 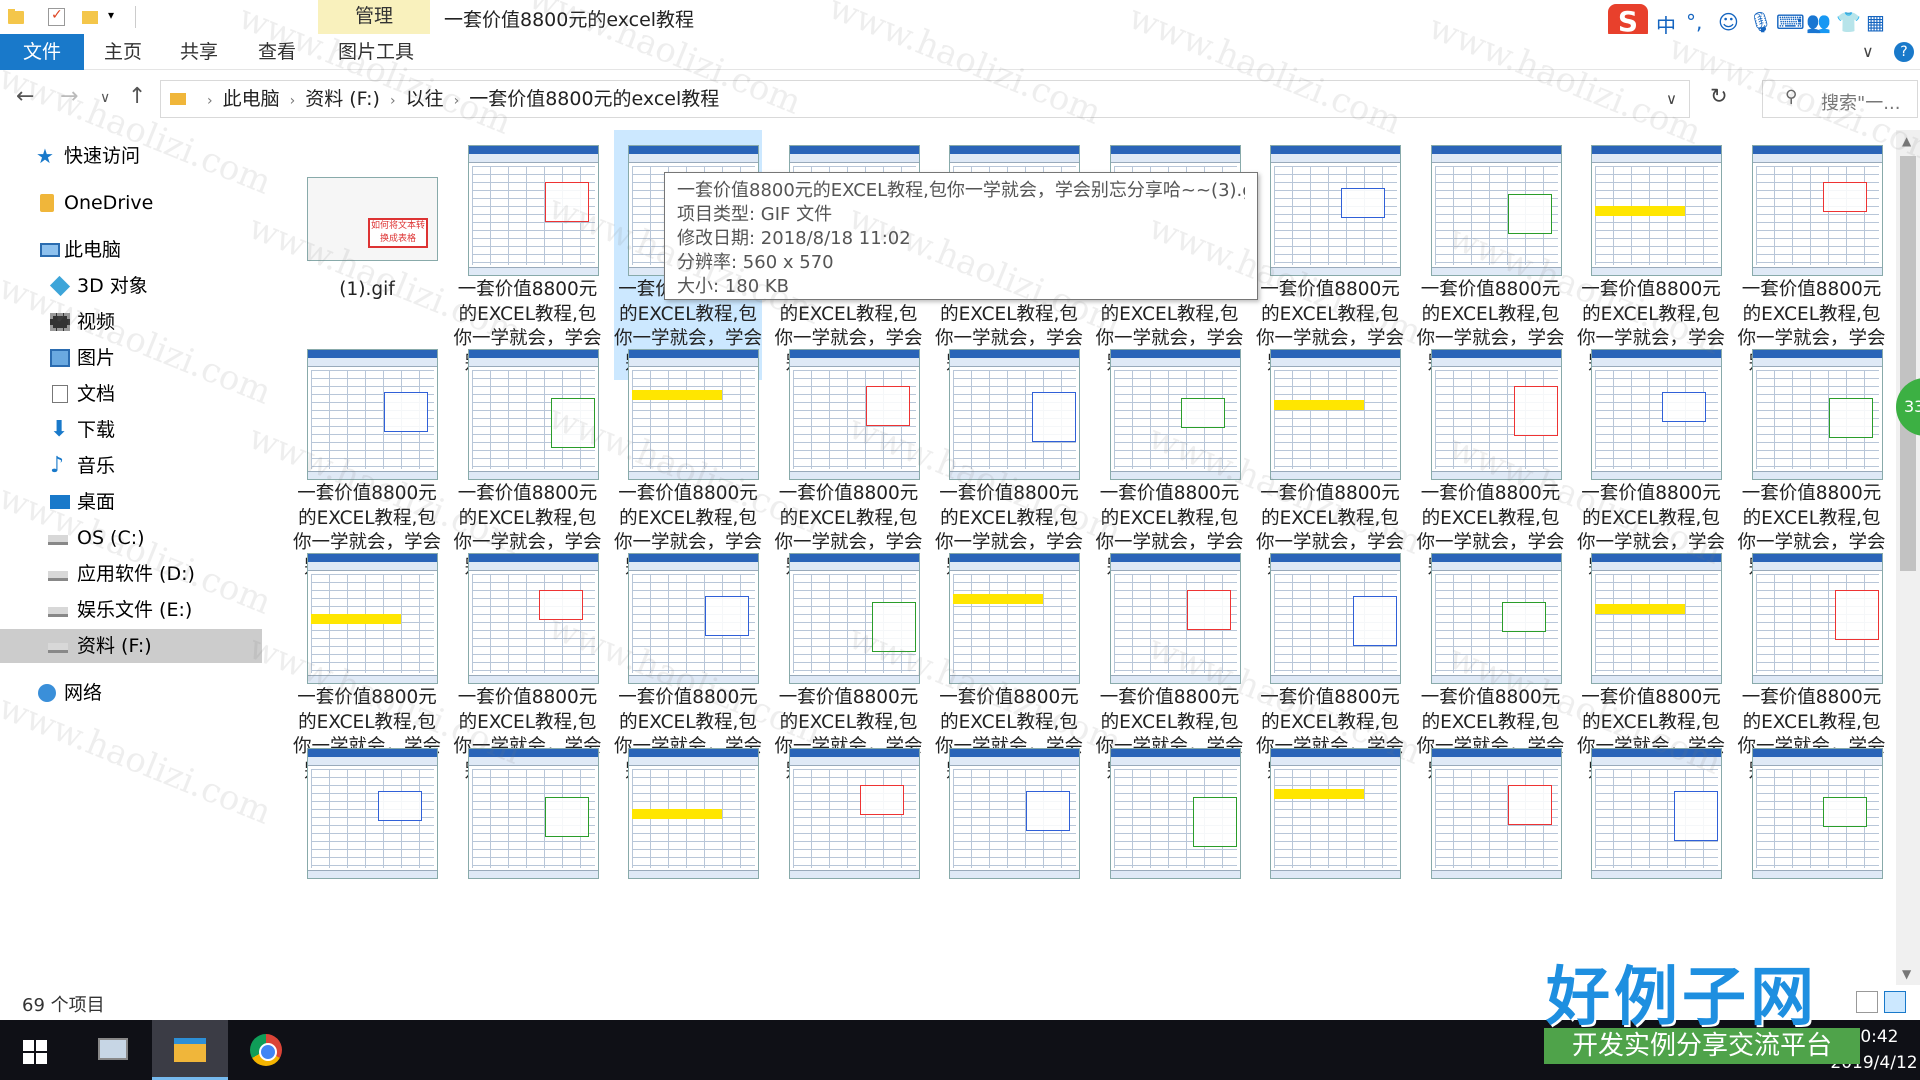 I want to click on nav-item-drive-d: 应用软件 (D:), so click(x=131, y=574).